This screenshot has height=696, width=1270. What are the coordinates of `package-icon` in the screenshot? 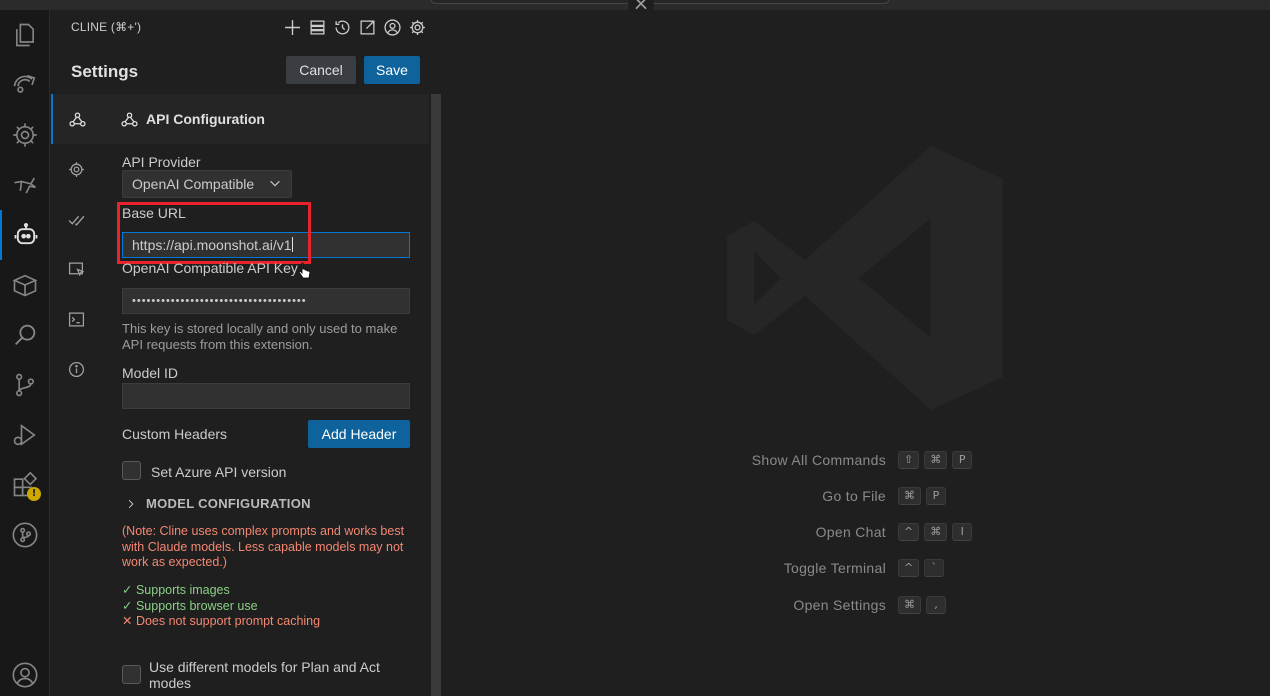 It's located at (25, 285).